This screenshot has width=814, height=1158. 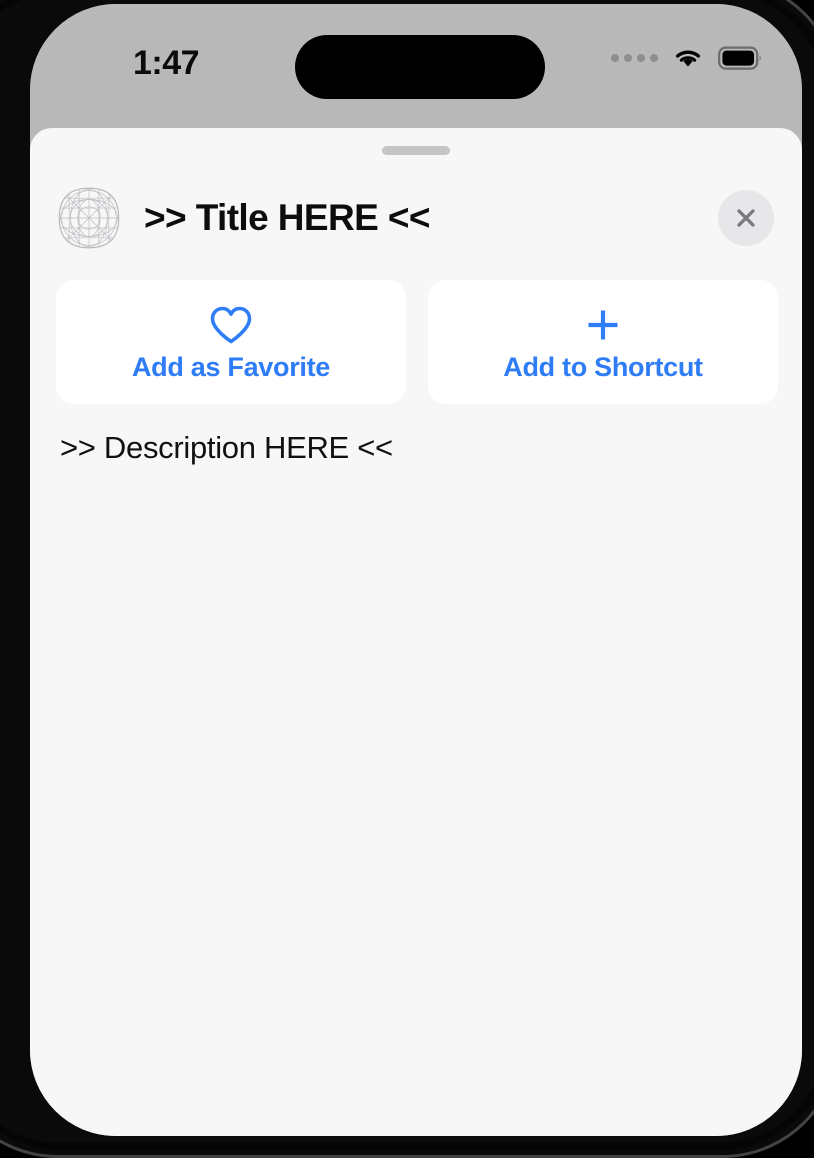 I want to click on app-icon-grid-placeholder, so click(x=89, y=218).